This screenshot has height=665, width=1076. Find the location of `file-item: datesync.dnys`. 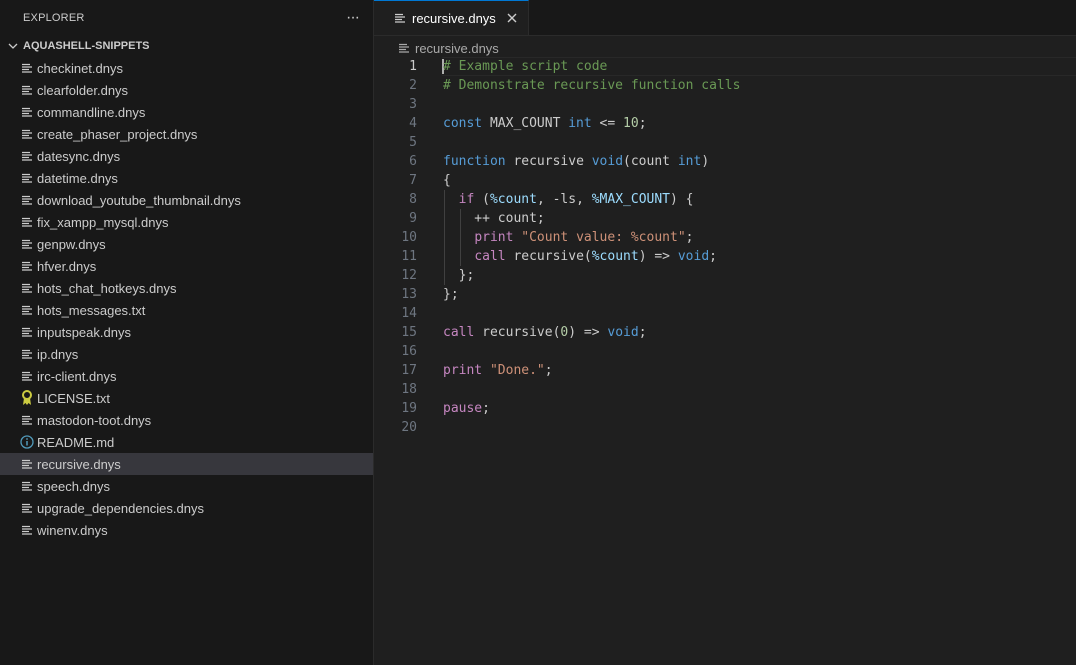

file-item: datesync.dnys is located at coordinates (186, 156).